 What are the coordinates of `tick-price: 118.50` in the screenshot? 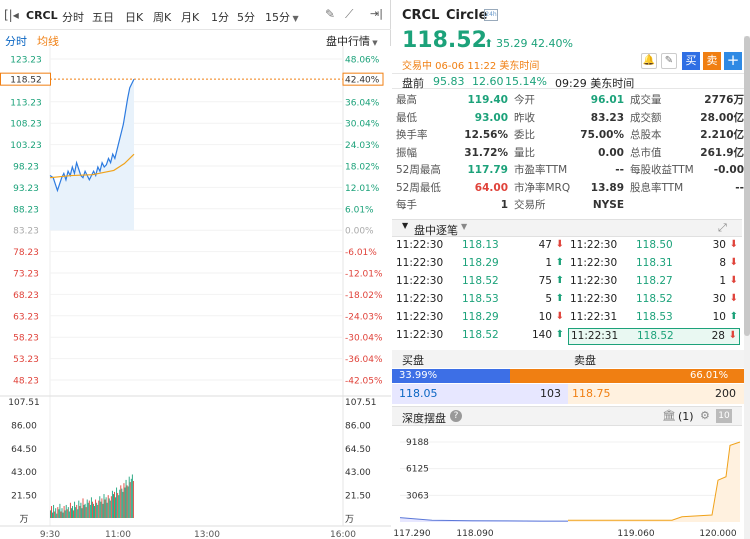 It's located at (654, 245).